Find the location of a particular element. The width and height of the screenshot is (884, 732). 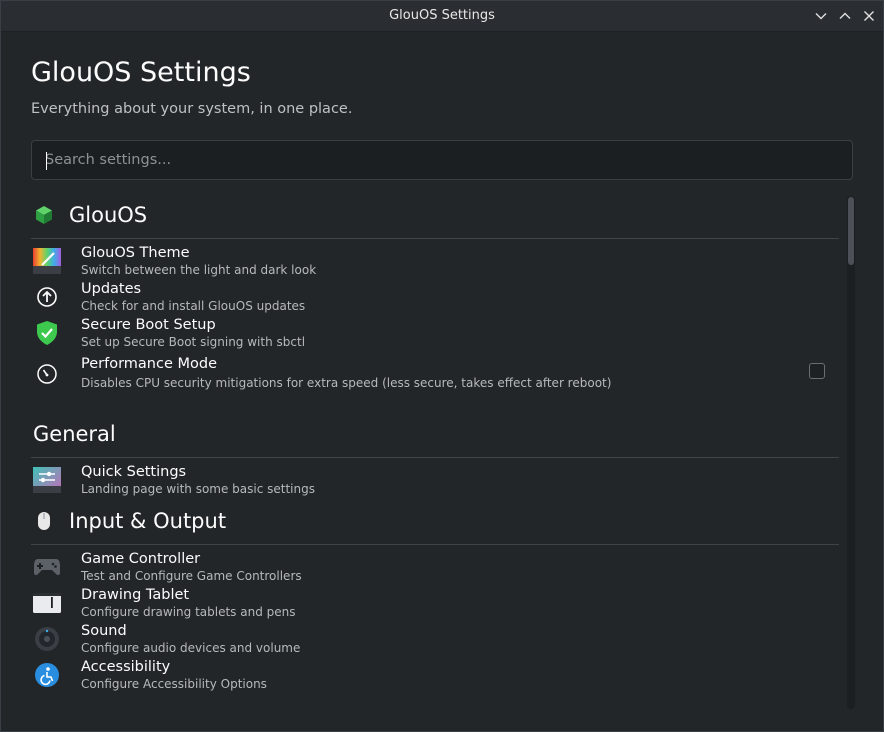

search-box is located at coordinates (442, 160).